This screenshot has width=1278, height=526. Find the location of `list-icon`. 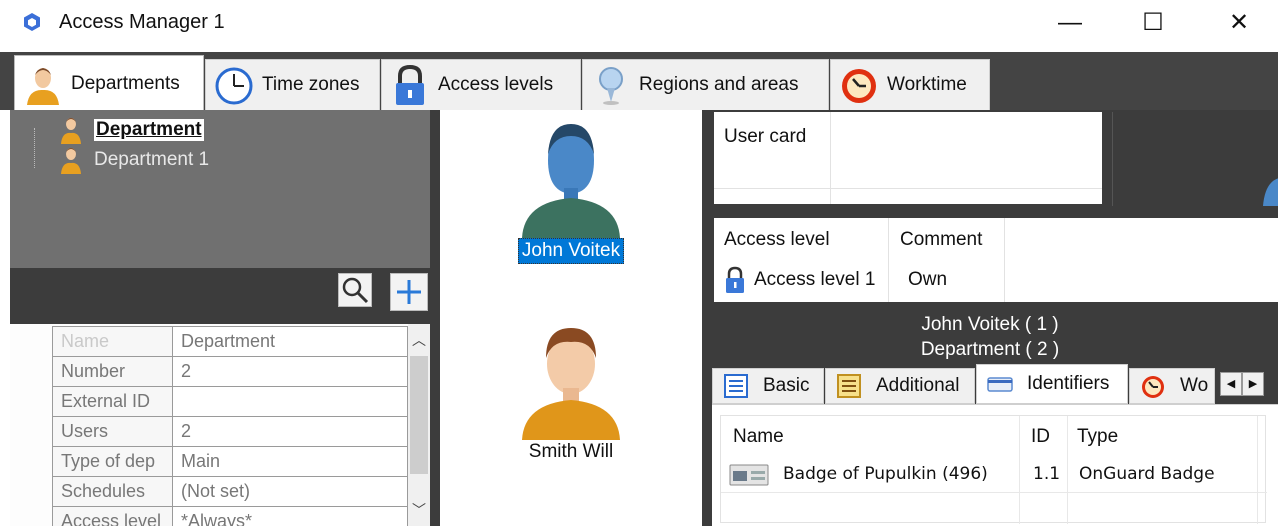

list-icon is located at coordinates (849, 386).